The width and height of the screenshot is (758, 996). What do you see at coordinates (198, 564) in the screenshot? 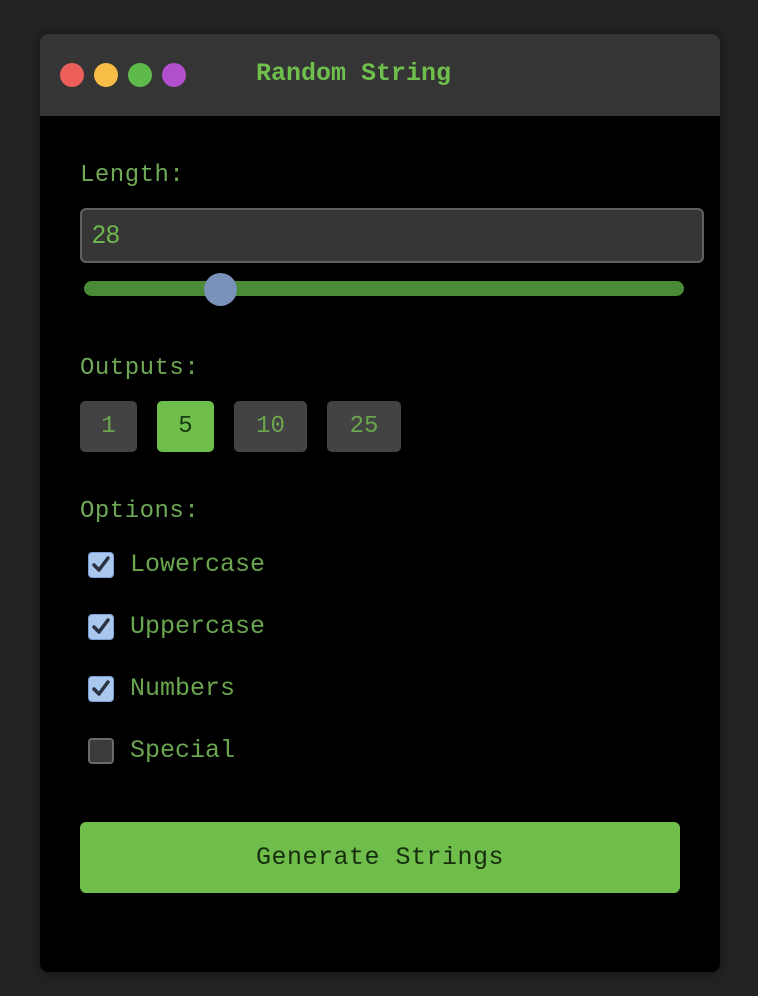
I see `lowercase-label: Lowercase` at bounding box center [198, 564].